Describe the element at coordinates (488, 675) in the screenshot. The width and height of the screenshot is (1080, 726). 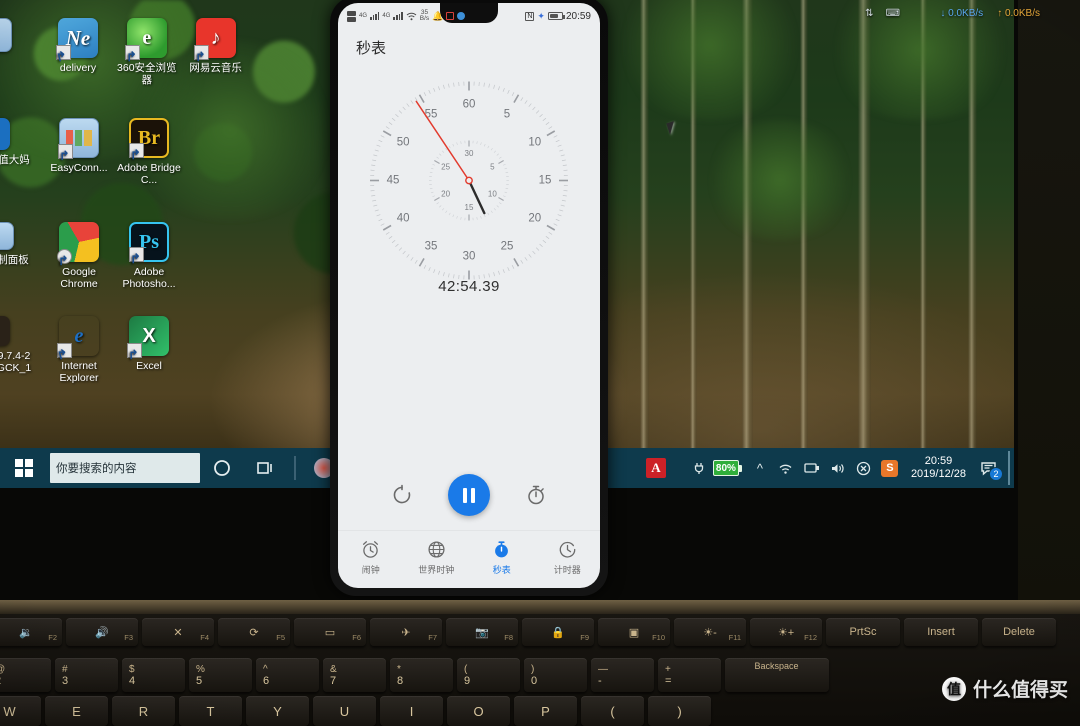
I see `key-9: (9` at that location.